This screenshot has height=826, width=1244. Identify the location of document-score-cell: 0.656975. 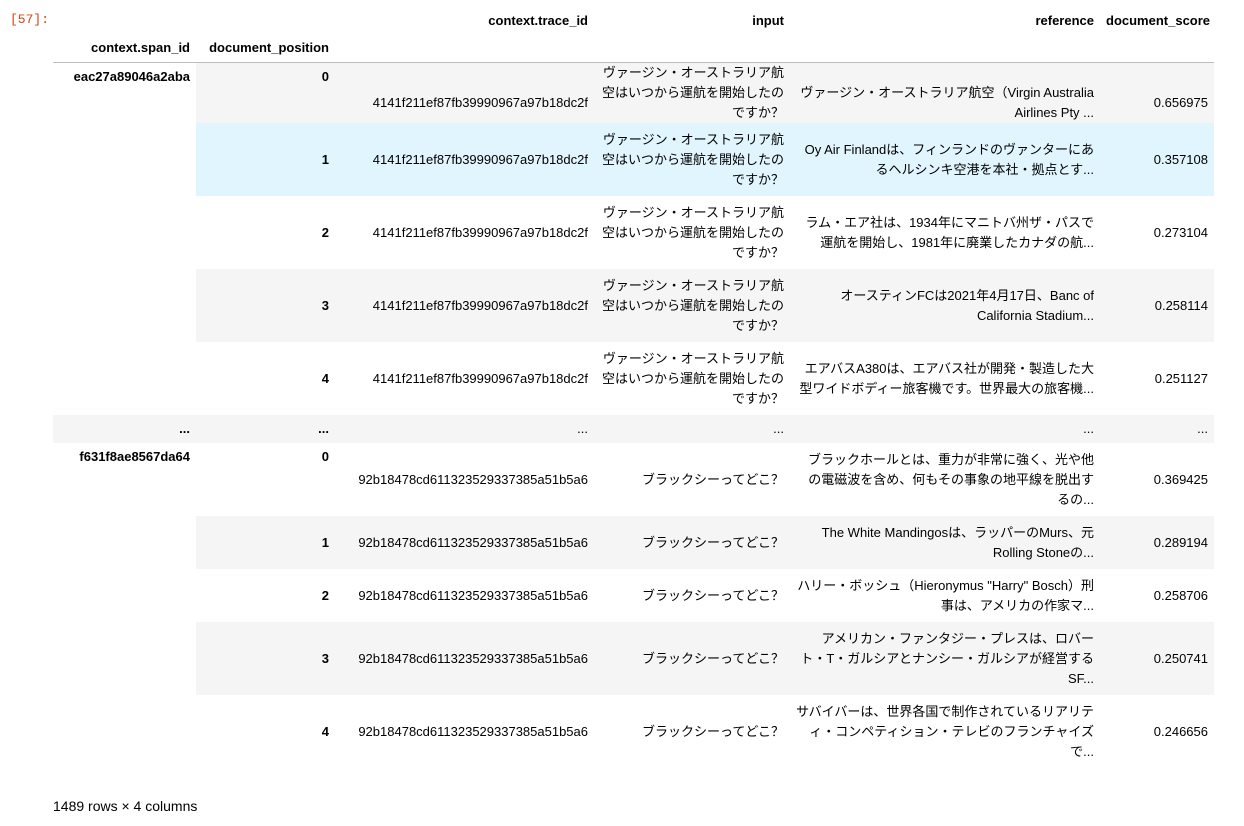
(1157, 92).